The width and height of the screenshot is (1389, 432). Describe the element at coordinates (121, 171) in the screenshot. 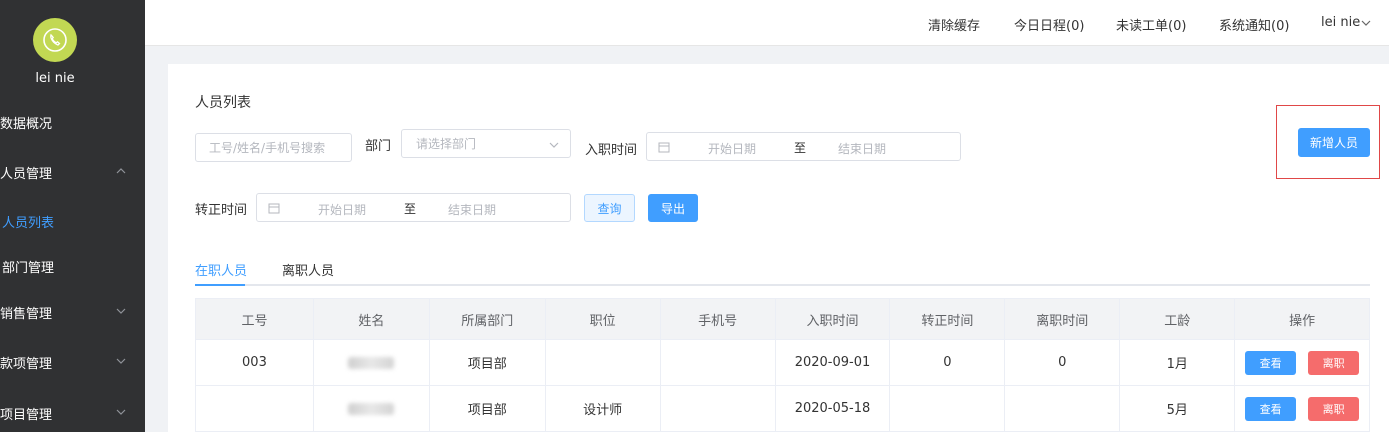

I see `chevron-up-icon` at that location.